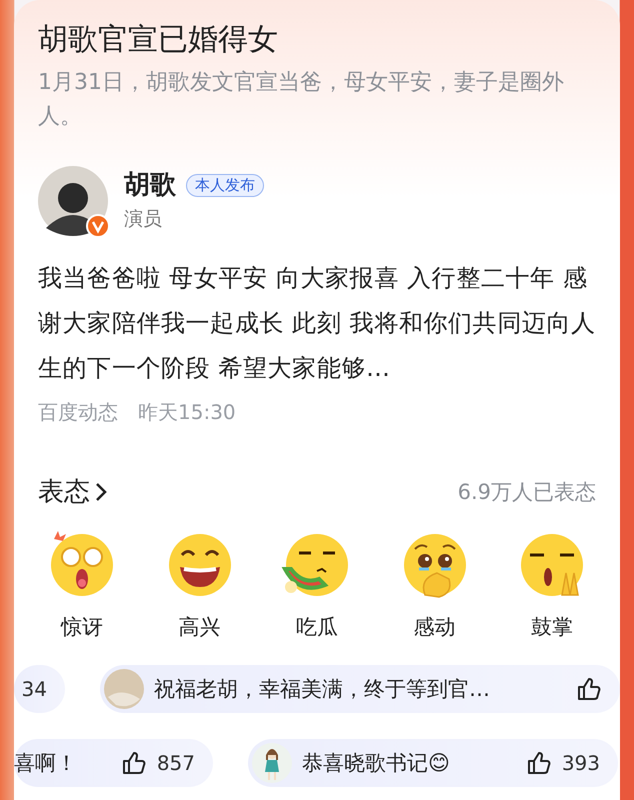  Describe the element at coordinates (124, 689) in the screenshot. I see `avatar-photo-placeholder` at that location.